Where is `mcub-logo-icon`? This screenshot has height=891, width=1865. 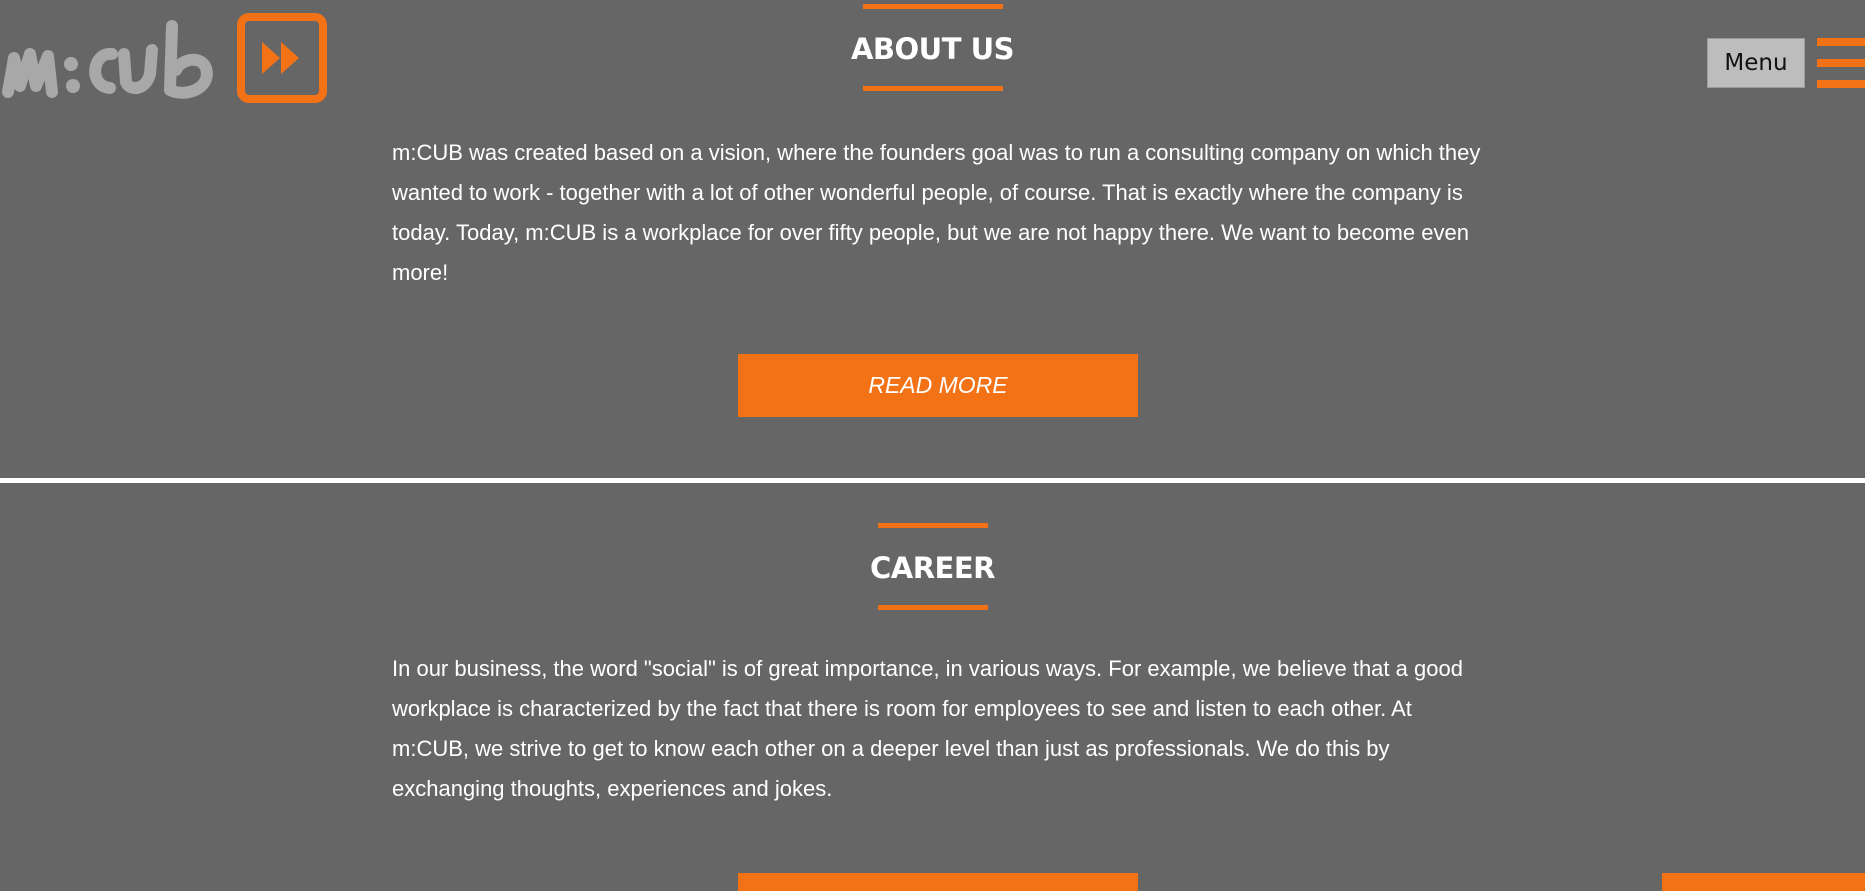
mcub-logo-icon is located at coordinates (164, 58).